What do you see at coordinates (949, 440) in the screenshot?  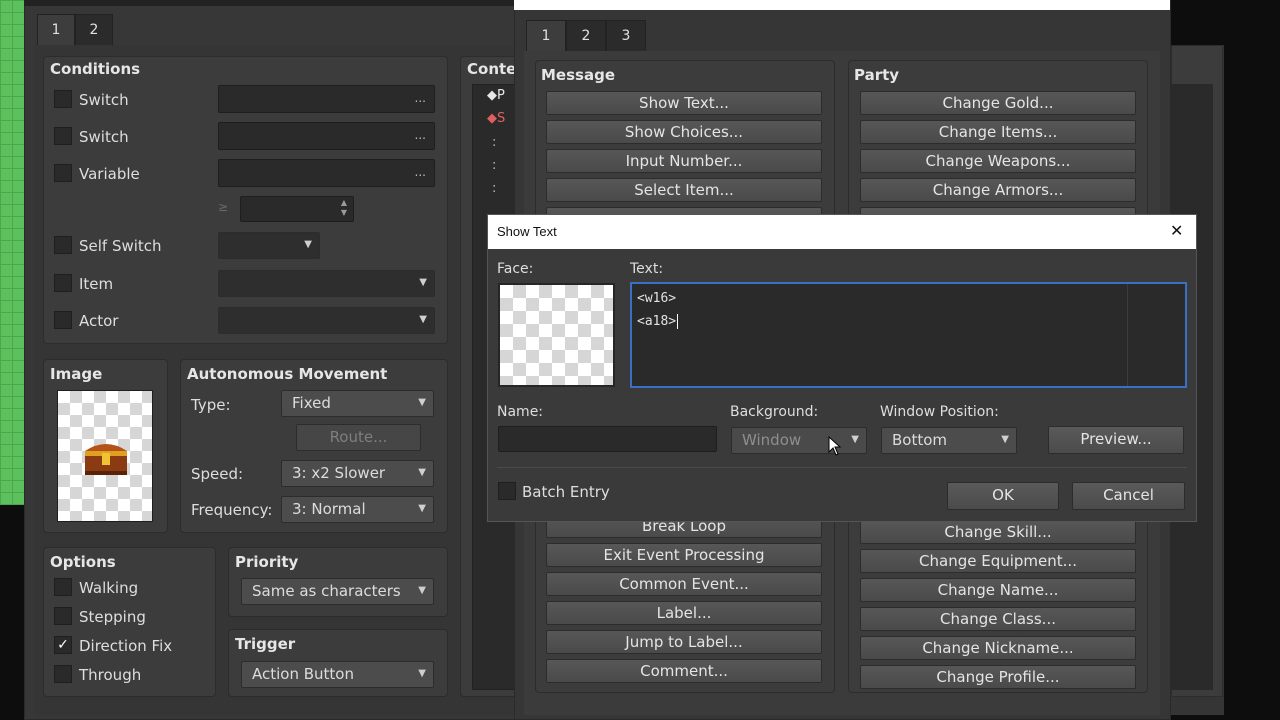 I see `window-position-select: Bottom ▼` at bounding box center [949, 440].